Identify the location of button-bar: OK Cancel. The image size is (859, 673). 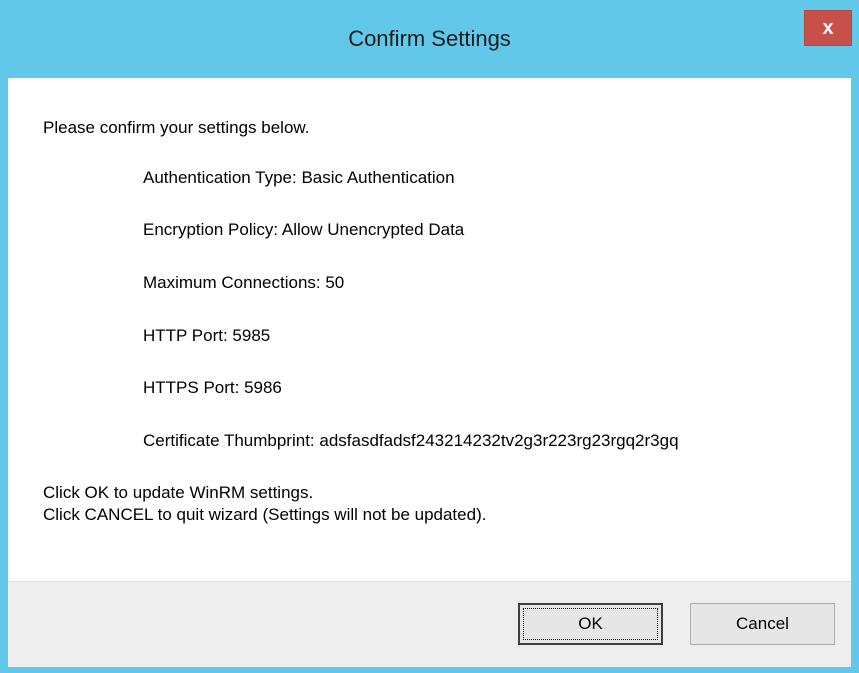
(429, 624).